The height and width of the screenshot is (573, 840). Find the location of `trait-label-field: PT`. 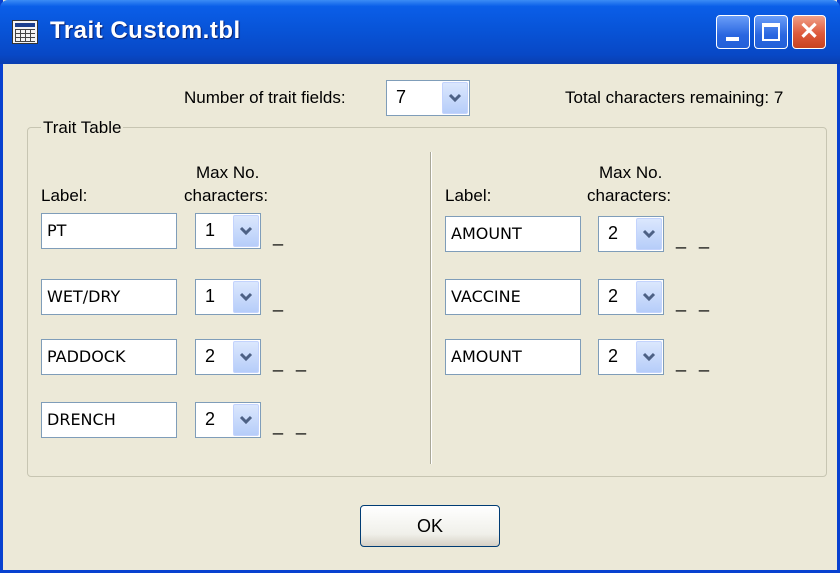

trait-label-field: PT is located at coordinates (109, 231).